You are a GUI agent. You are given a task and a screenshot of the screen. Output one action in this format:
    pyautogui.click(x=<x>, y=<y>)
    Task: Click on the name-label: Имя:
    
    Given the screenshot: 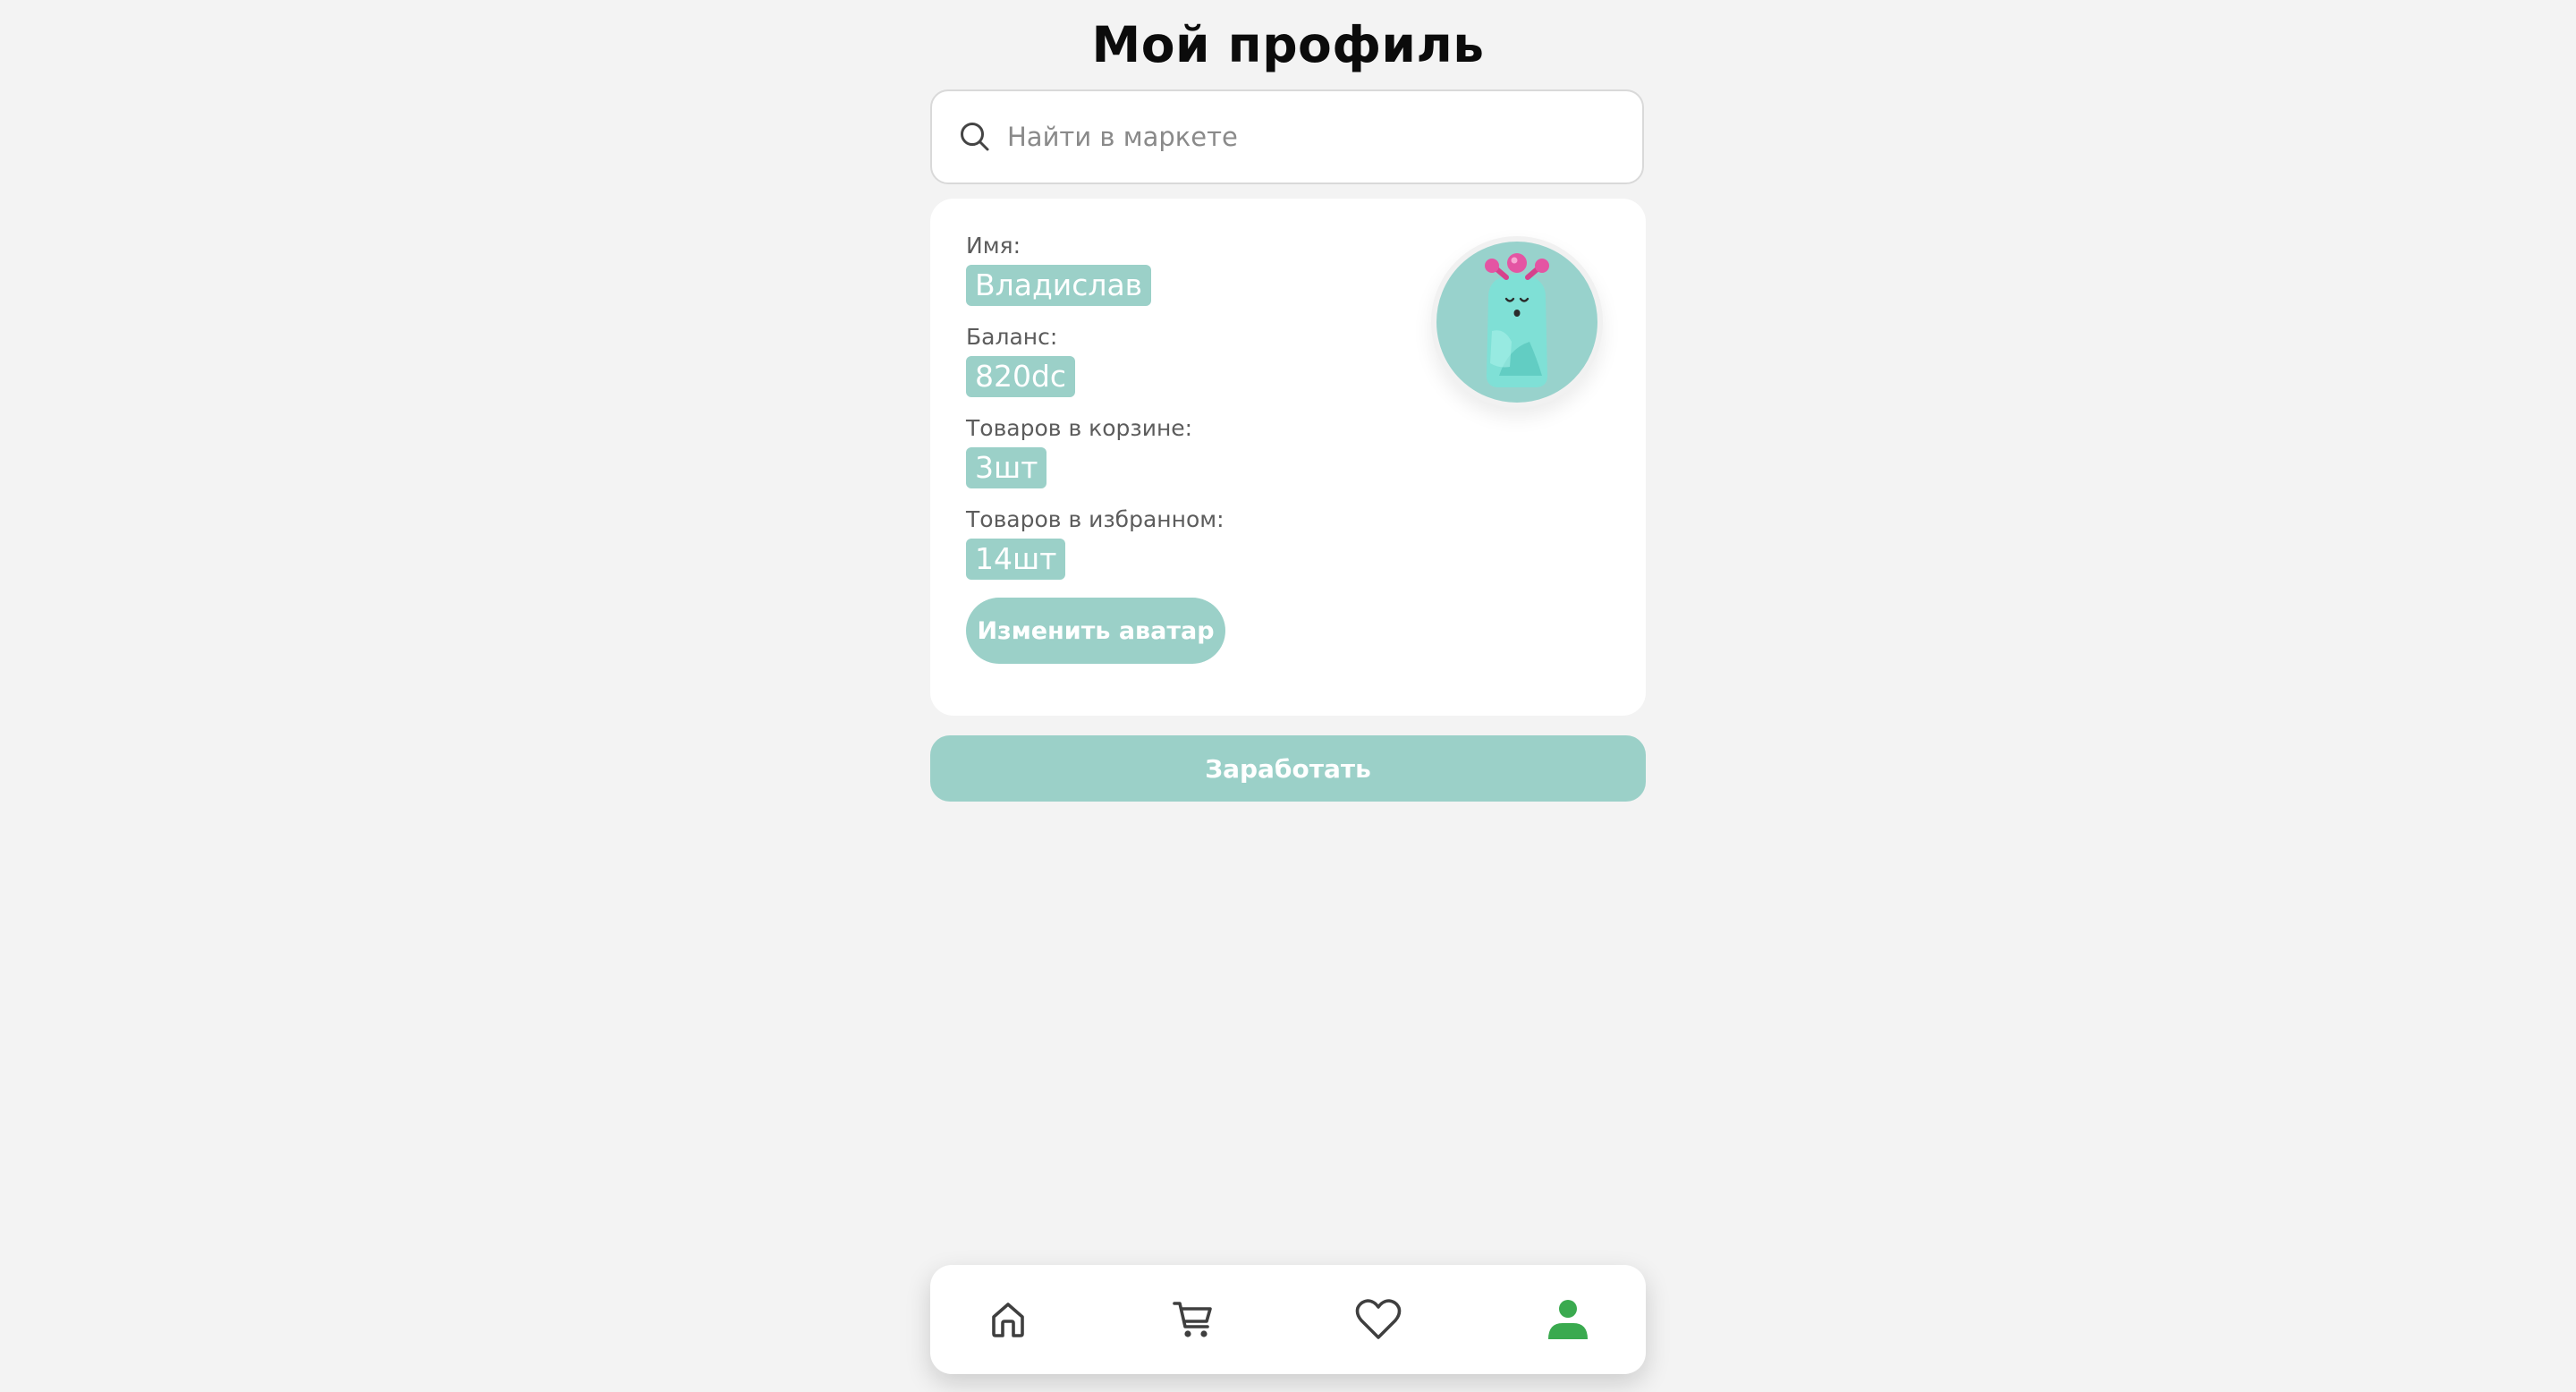 What is the action you would take?
    pyautogui.click(x=993, y=246)
    